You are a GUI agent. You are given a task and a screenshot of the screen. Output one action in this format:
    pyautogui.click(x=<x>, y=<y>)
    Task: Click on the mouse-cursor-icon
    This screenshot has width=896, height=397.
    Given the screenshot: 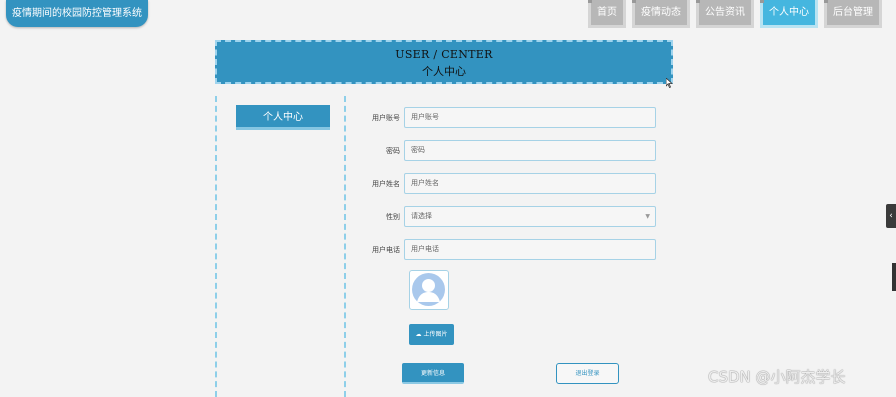 What is the action you would take?
    pyautogui.click(x=669, y=84)
    